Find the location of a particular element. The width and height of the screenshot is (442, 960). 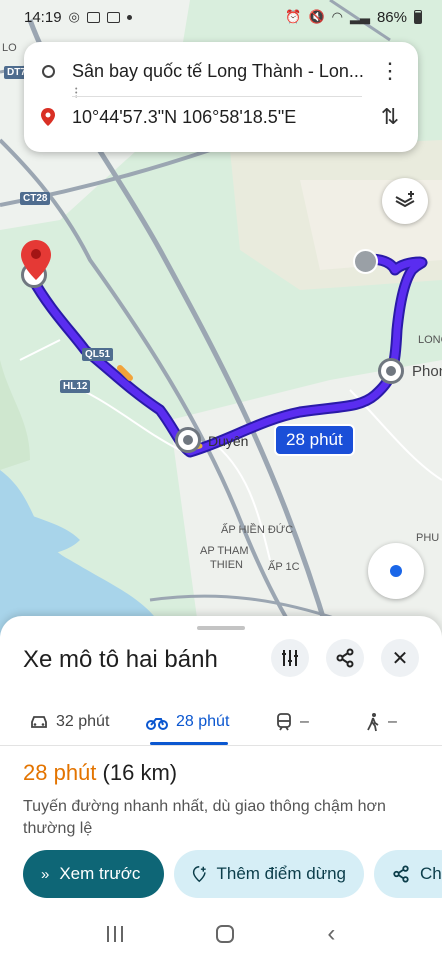

map-label-ap-hien-duc: ẤP HIỀN ĐỨC is located at coordinates (257, 530).